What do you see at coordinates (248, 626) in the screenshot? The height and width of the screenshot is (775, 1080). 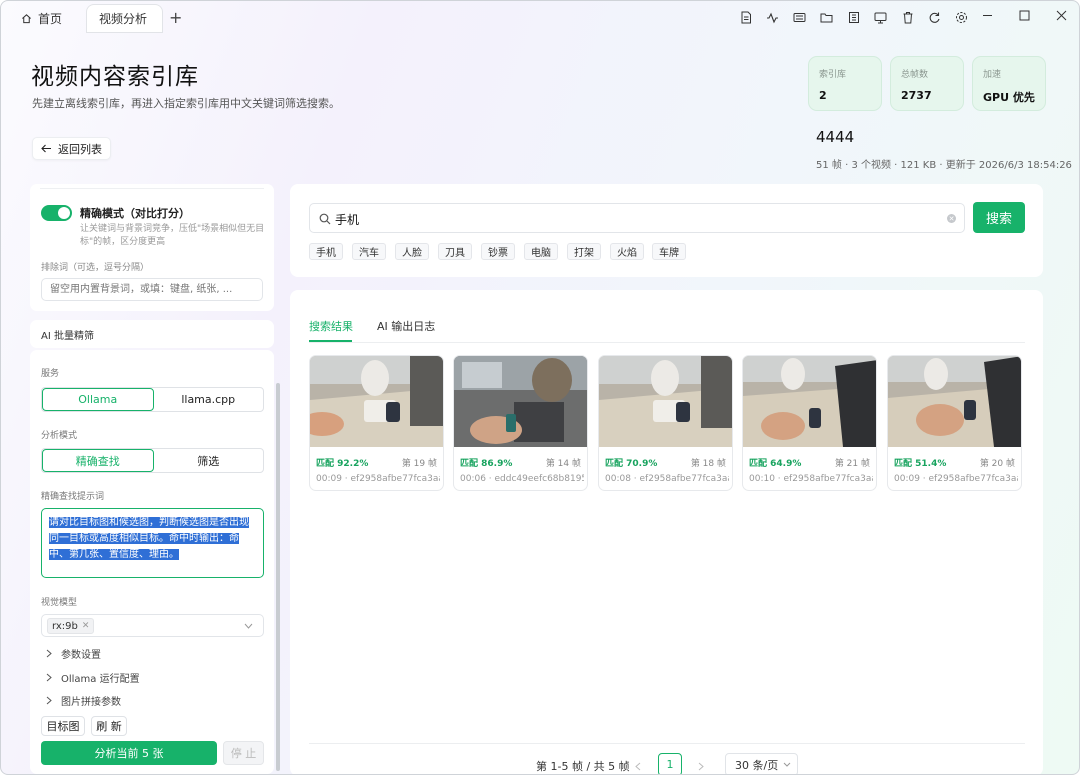 I see `chevron-down-icon` at bounding box center [248, 626].